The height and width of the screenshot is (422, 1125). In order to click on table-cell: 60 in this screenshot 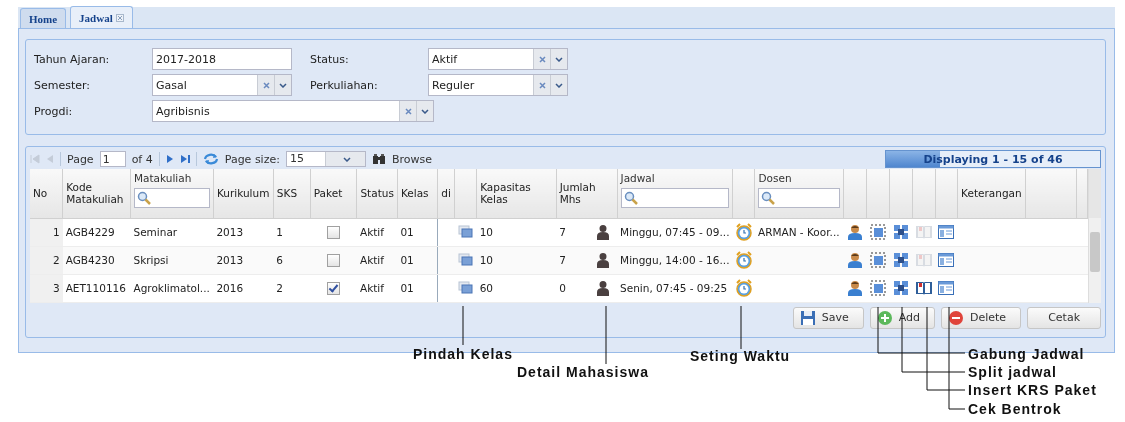, I will do `click(516, 288)`.